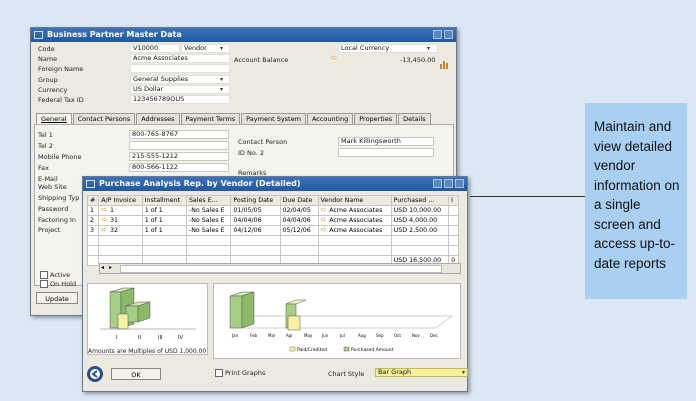 Image resolution: width=696 pixels, height=401 pixels. I want to click on tel1-field: 800-765-8767, so click(179, 134).